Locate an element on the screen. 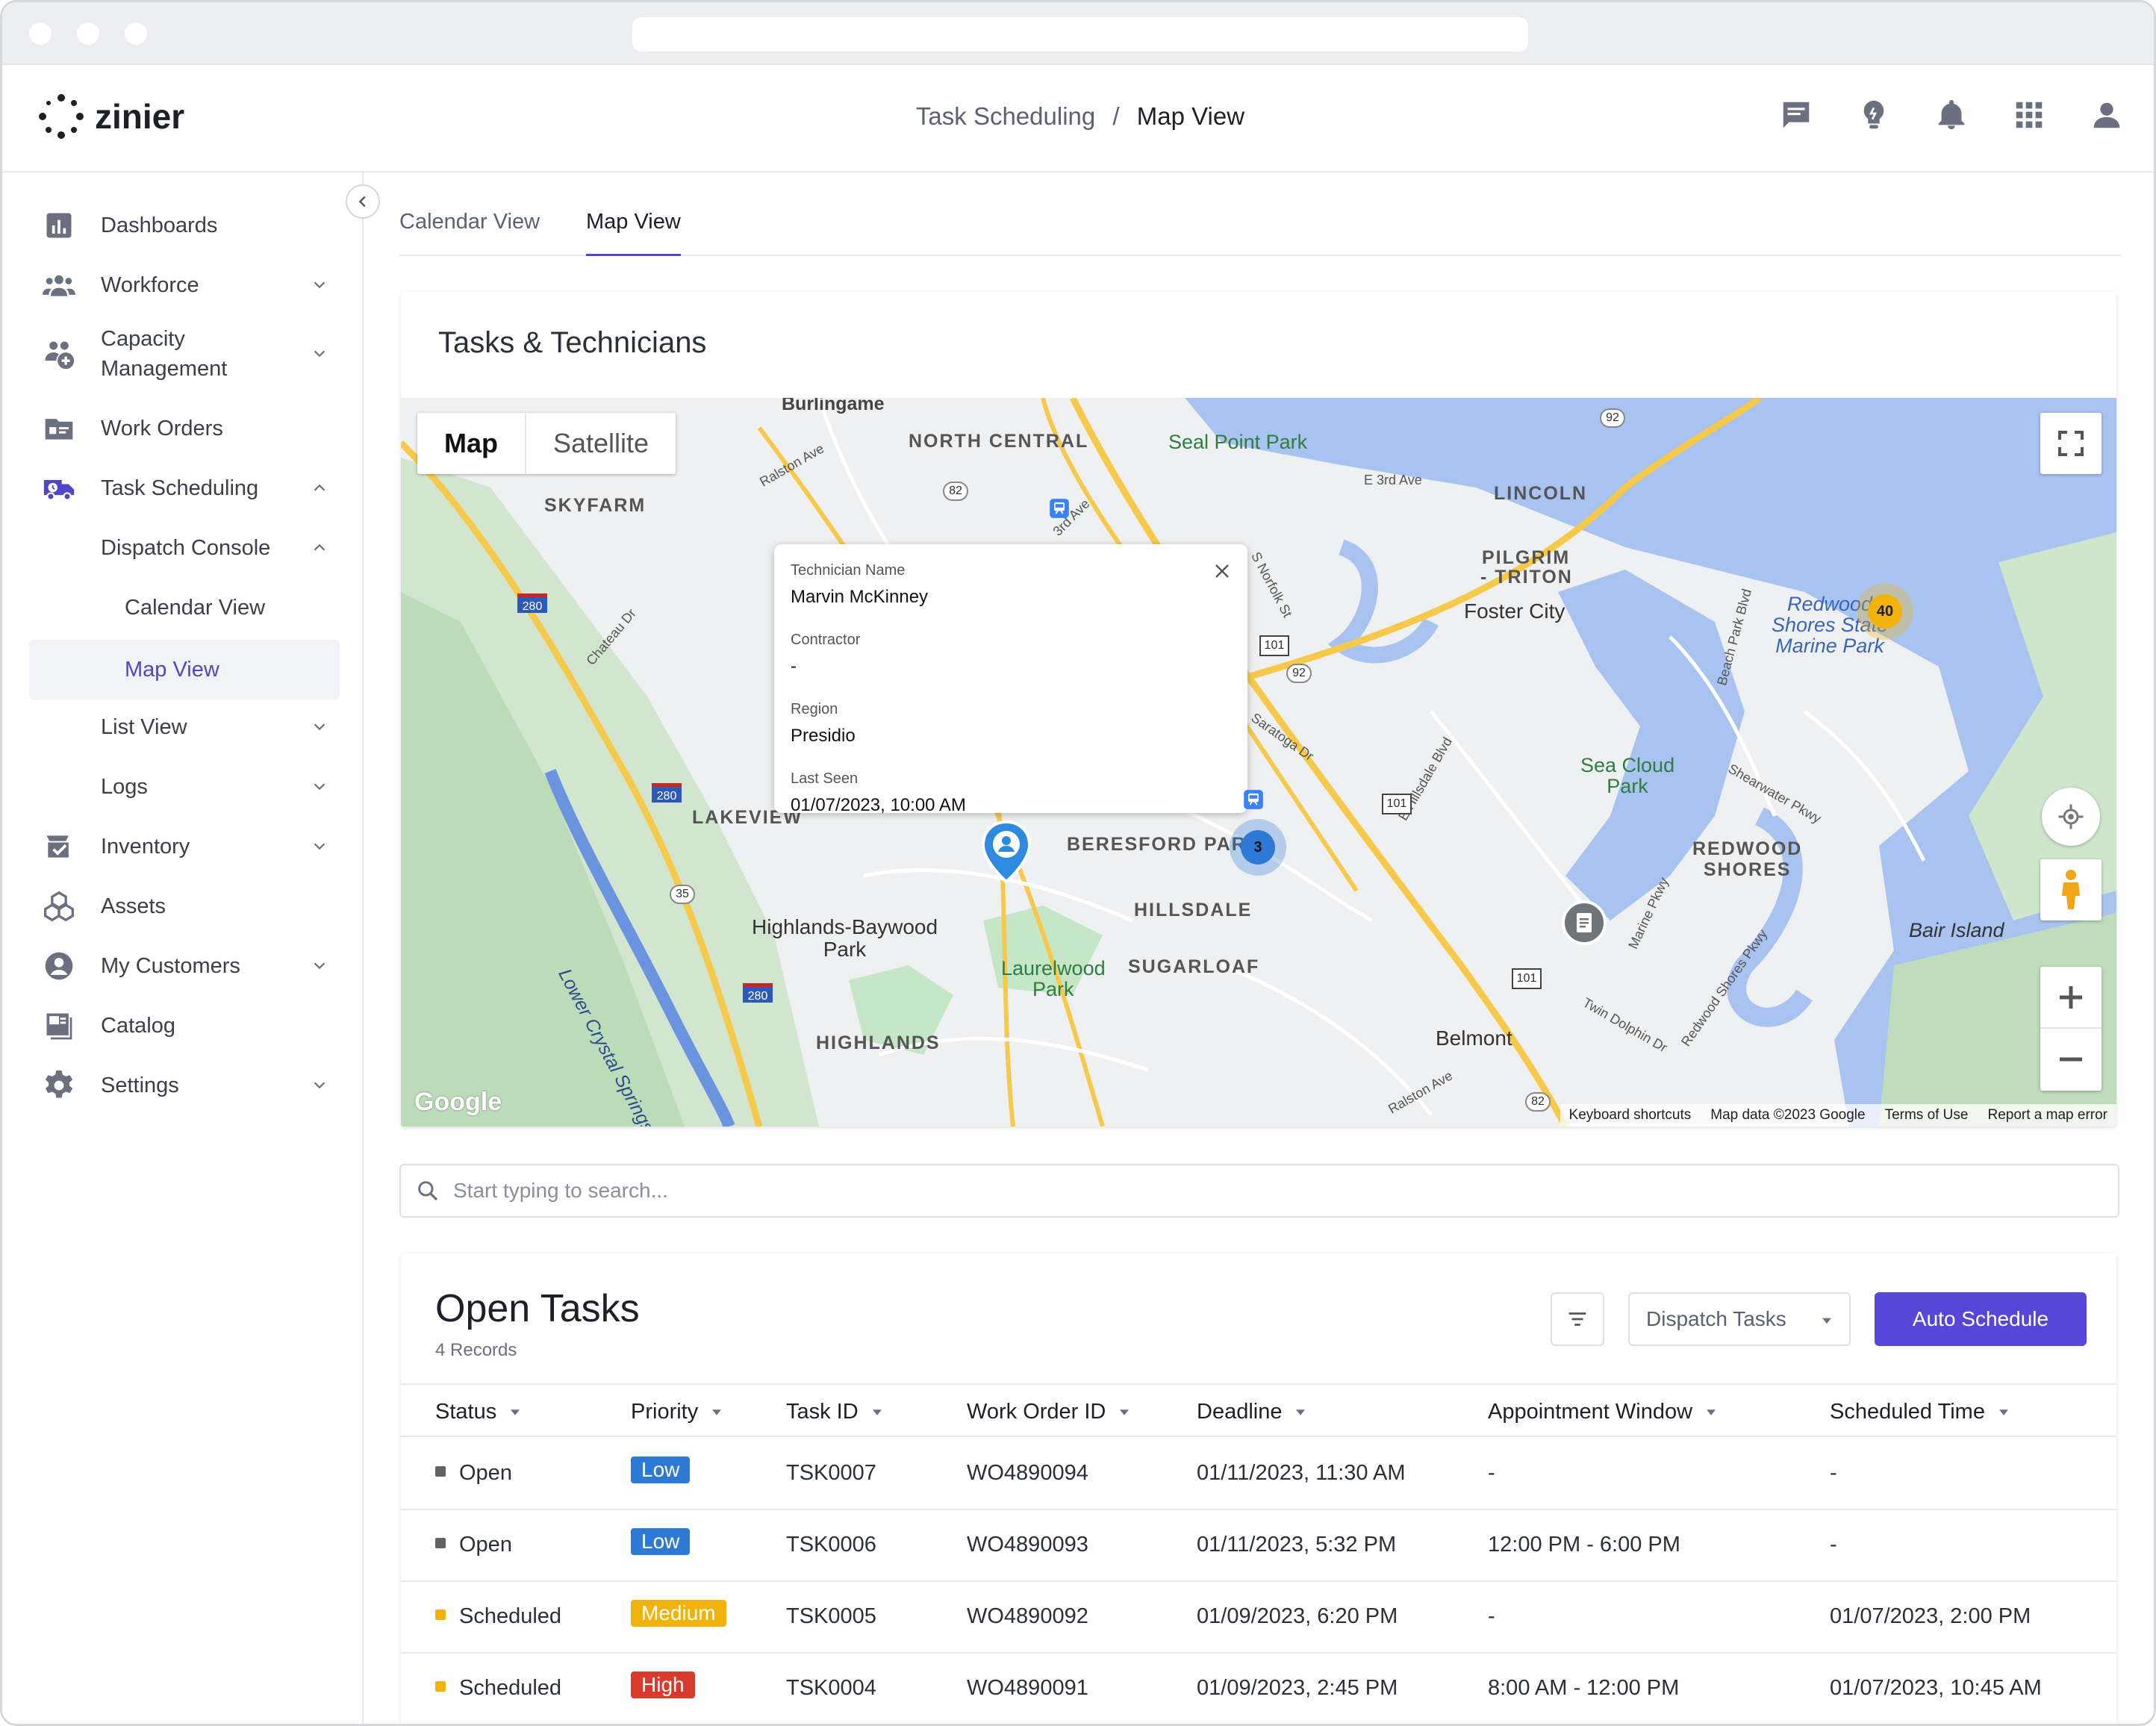 Image resolution: width=2156 pixels, height=1726 pixels. my-location-button is located at coordinates (2071, 817).